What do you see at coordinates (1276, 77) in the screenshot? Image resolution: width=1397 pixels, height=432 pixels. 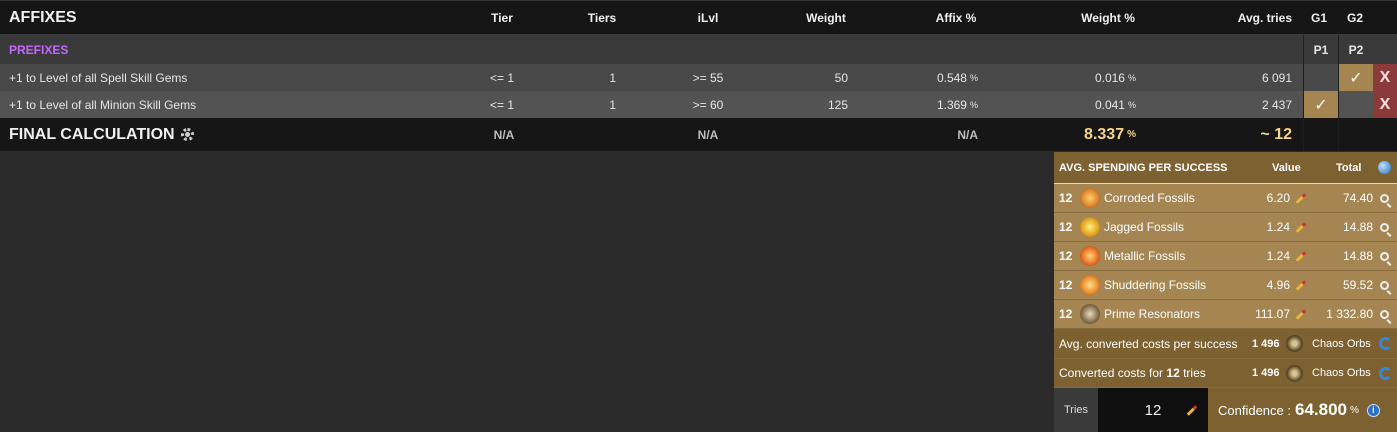 I see `affix-avg-tries: 6 091` at bounding box center [1276, 77].